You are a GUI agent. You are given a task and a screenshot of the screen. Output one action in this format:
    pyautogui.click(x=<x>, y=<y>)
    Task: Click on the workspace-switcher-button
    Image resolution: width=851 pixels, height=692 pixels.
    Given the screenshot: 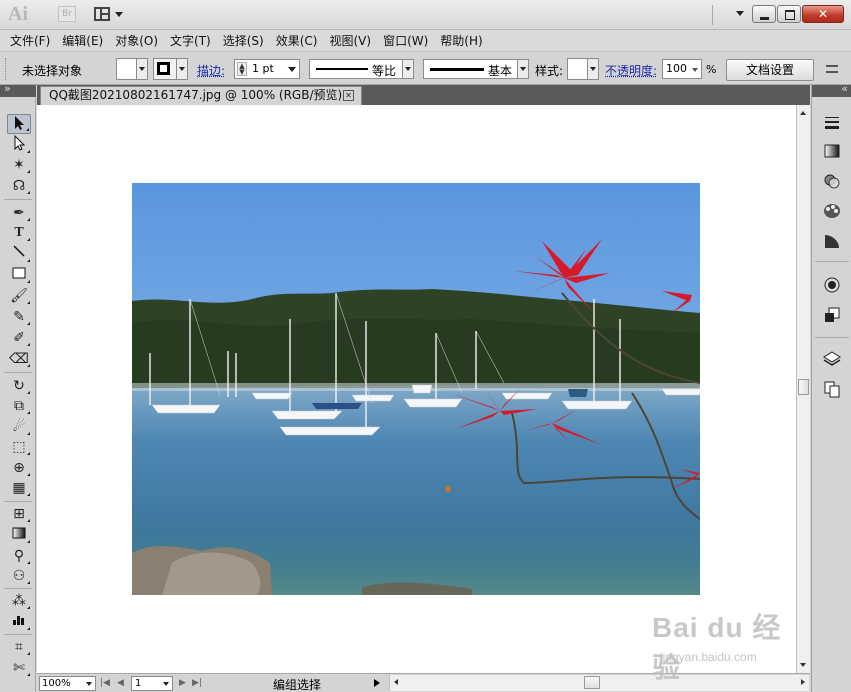 What is the action you would take?
    pyautogui.click(x=740, y=13)
    